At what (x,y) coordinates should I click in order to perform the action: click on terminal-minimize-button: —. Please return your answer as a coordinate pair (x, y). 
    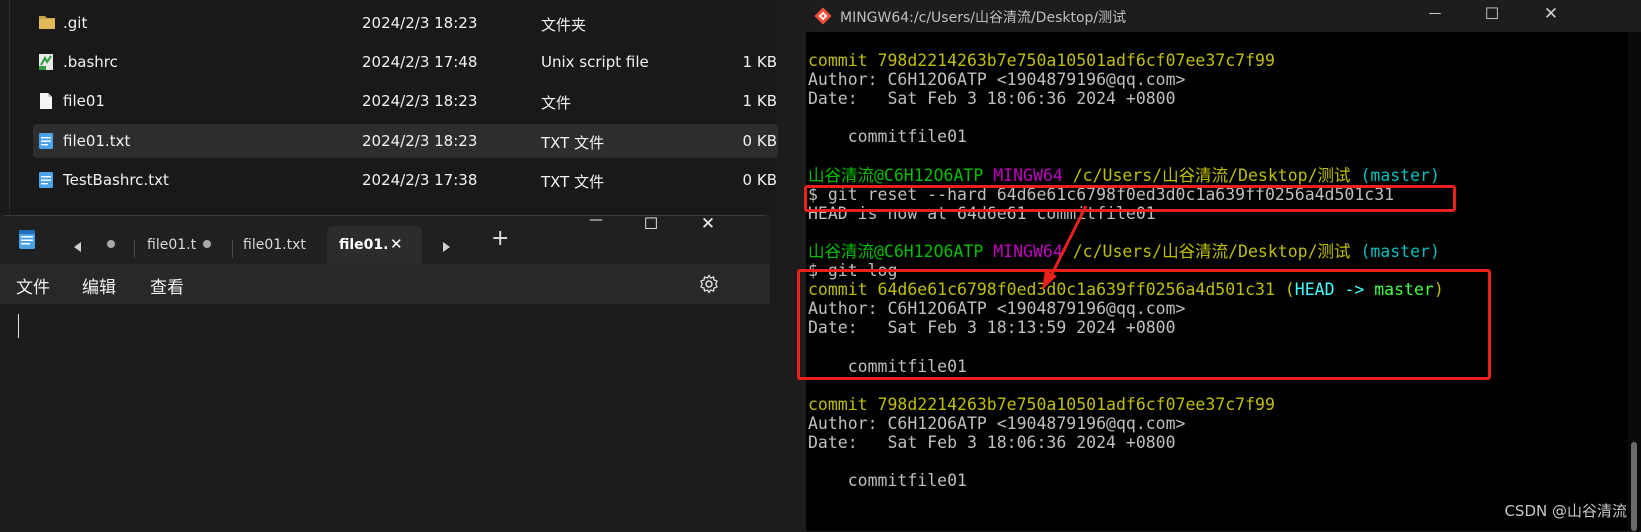
    Looking at the image, I should click on (1435, 13).